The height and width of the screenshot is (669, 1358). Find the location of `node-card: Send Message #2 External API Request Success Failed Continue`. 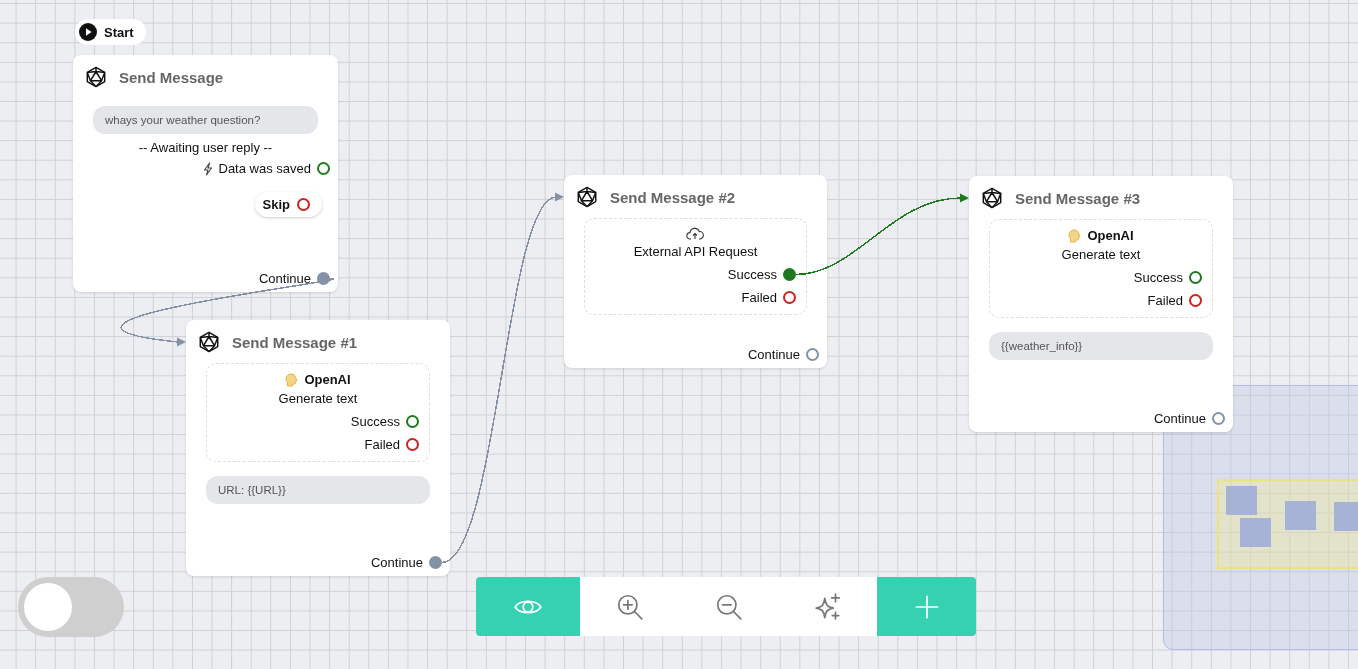

node-card: Send Message #2 External API Request Success Failed Continue is located at coordinates (695, 271).